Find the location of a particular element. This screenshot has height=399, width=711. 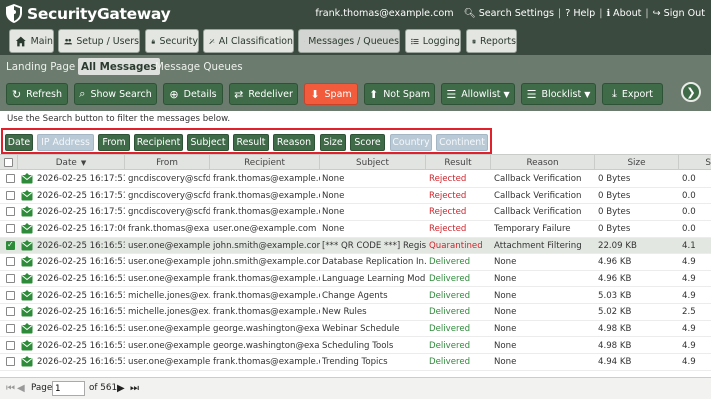

not-spam-button: ⬆ Not Spam is located at coordinates (399, 94).